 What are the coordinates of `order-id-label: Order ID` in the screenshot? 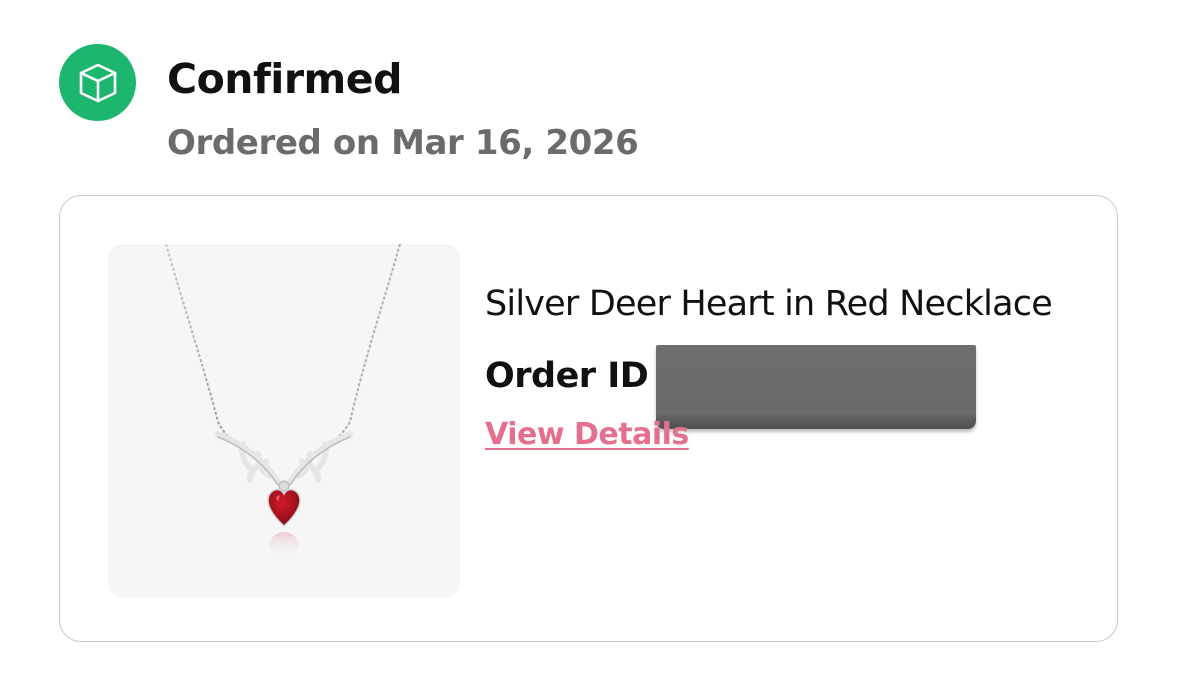 It's located at (567, 376).